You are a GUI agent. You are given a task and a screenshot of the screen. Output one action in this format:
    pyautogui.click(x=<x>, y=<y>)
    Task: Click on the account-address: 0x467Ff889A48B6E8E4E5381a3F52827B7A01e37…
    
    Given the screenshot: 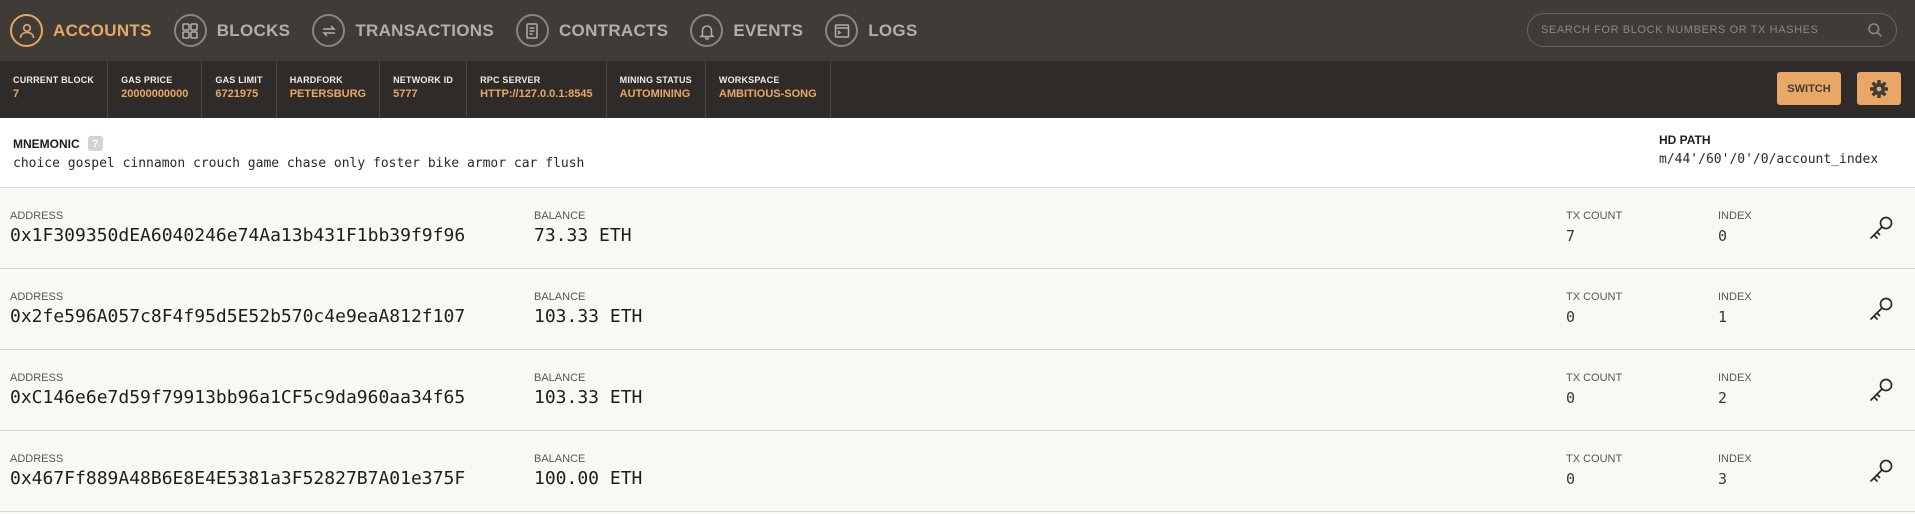 What is the action you would take?
    pyautogui.click(x=238, y=478)
    